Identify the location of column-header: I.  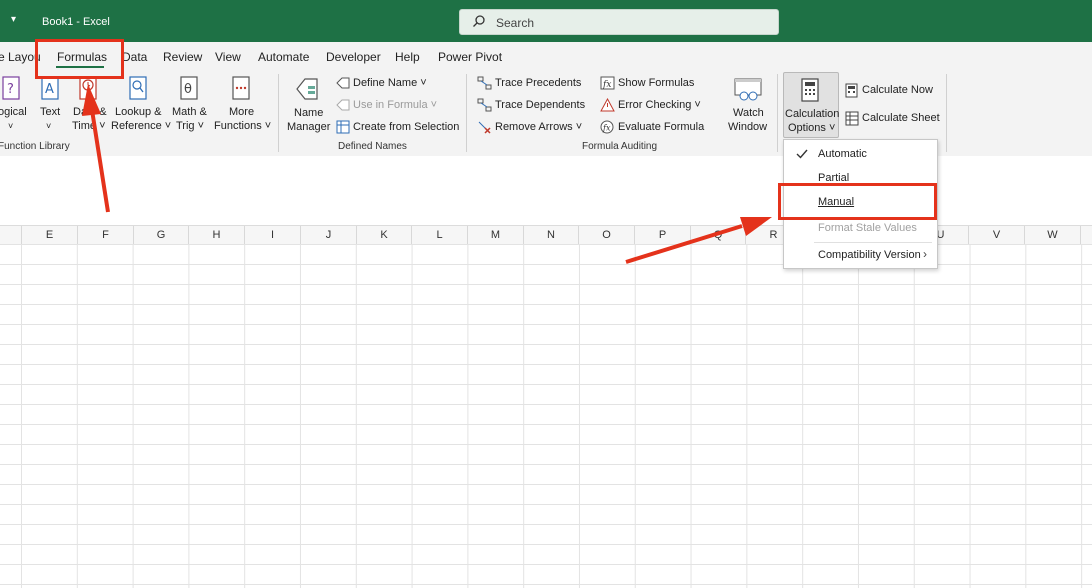
(273, 235).